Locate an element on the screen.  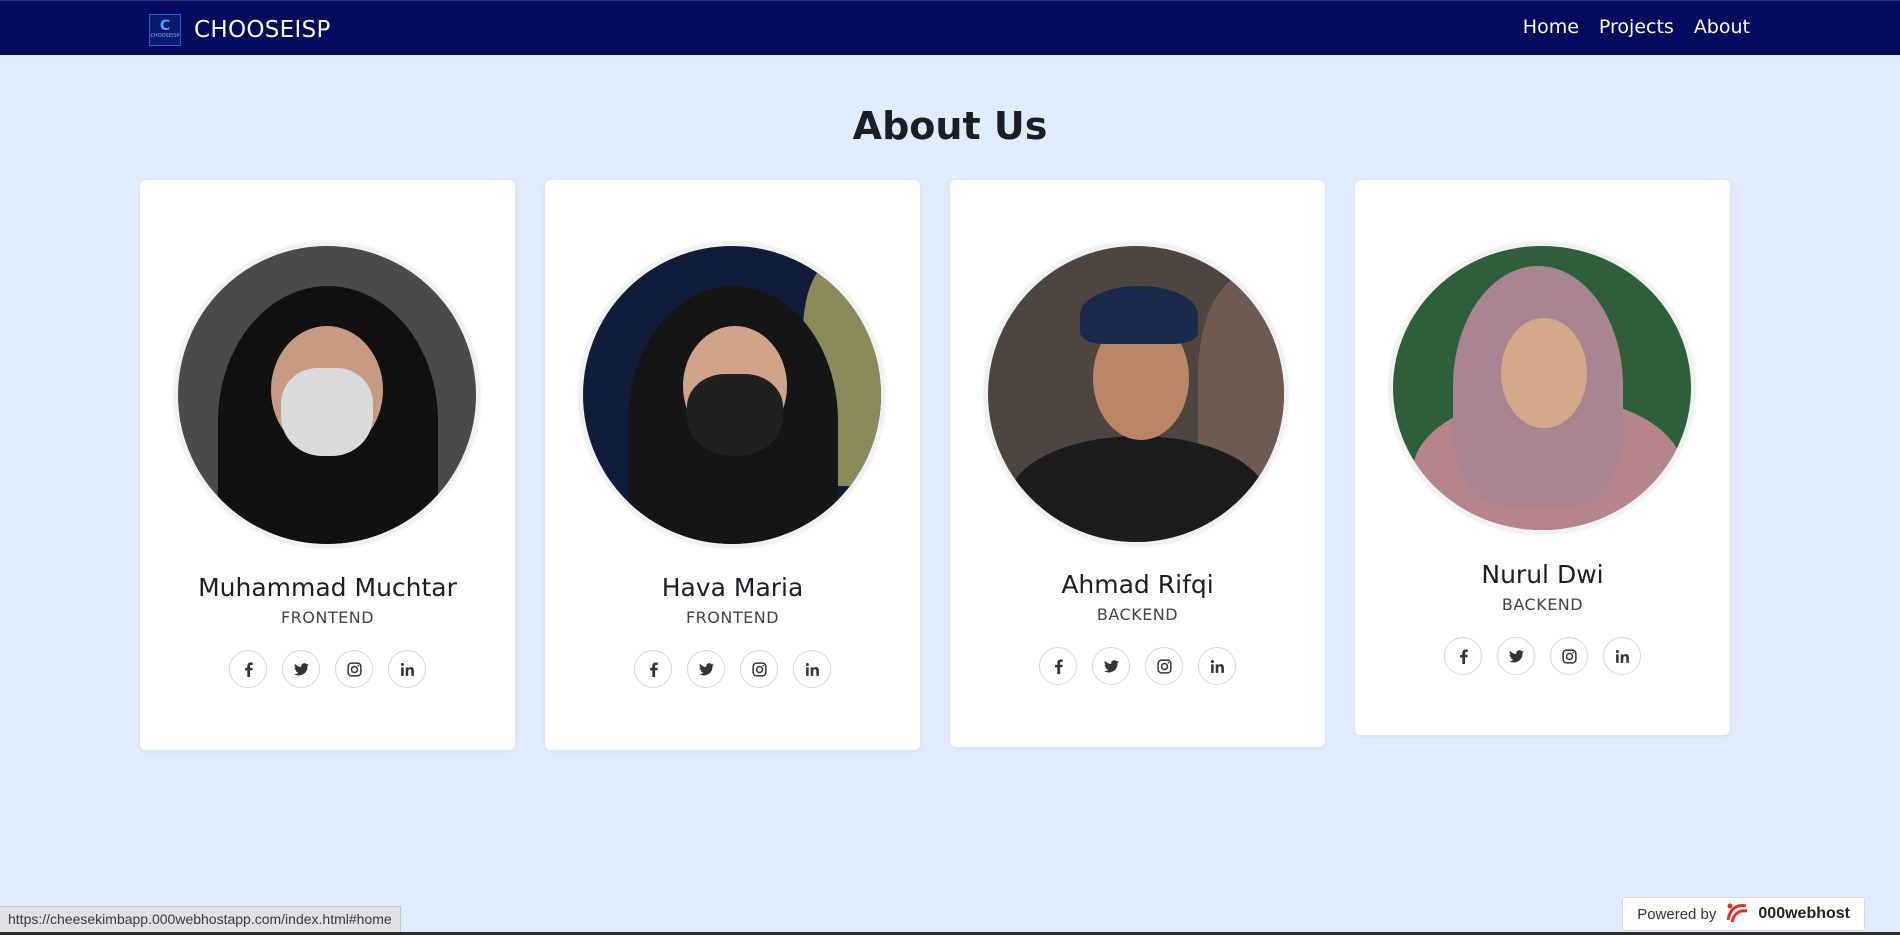
member-name: Hava Maria is located at coordinates (732, 587).